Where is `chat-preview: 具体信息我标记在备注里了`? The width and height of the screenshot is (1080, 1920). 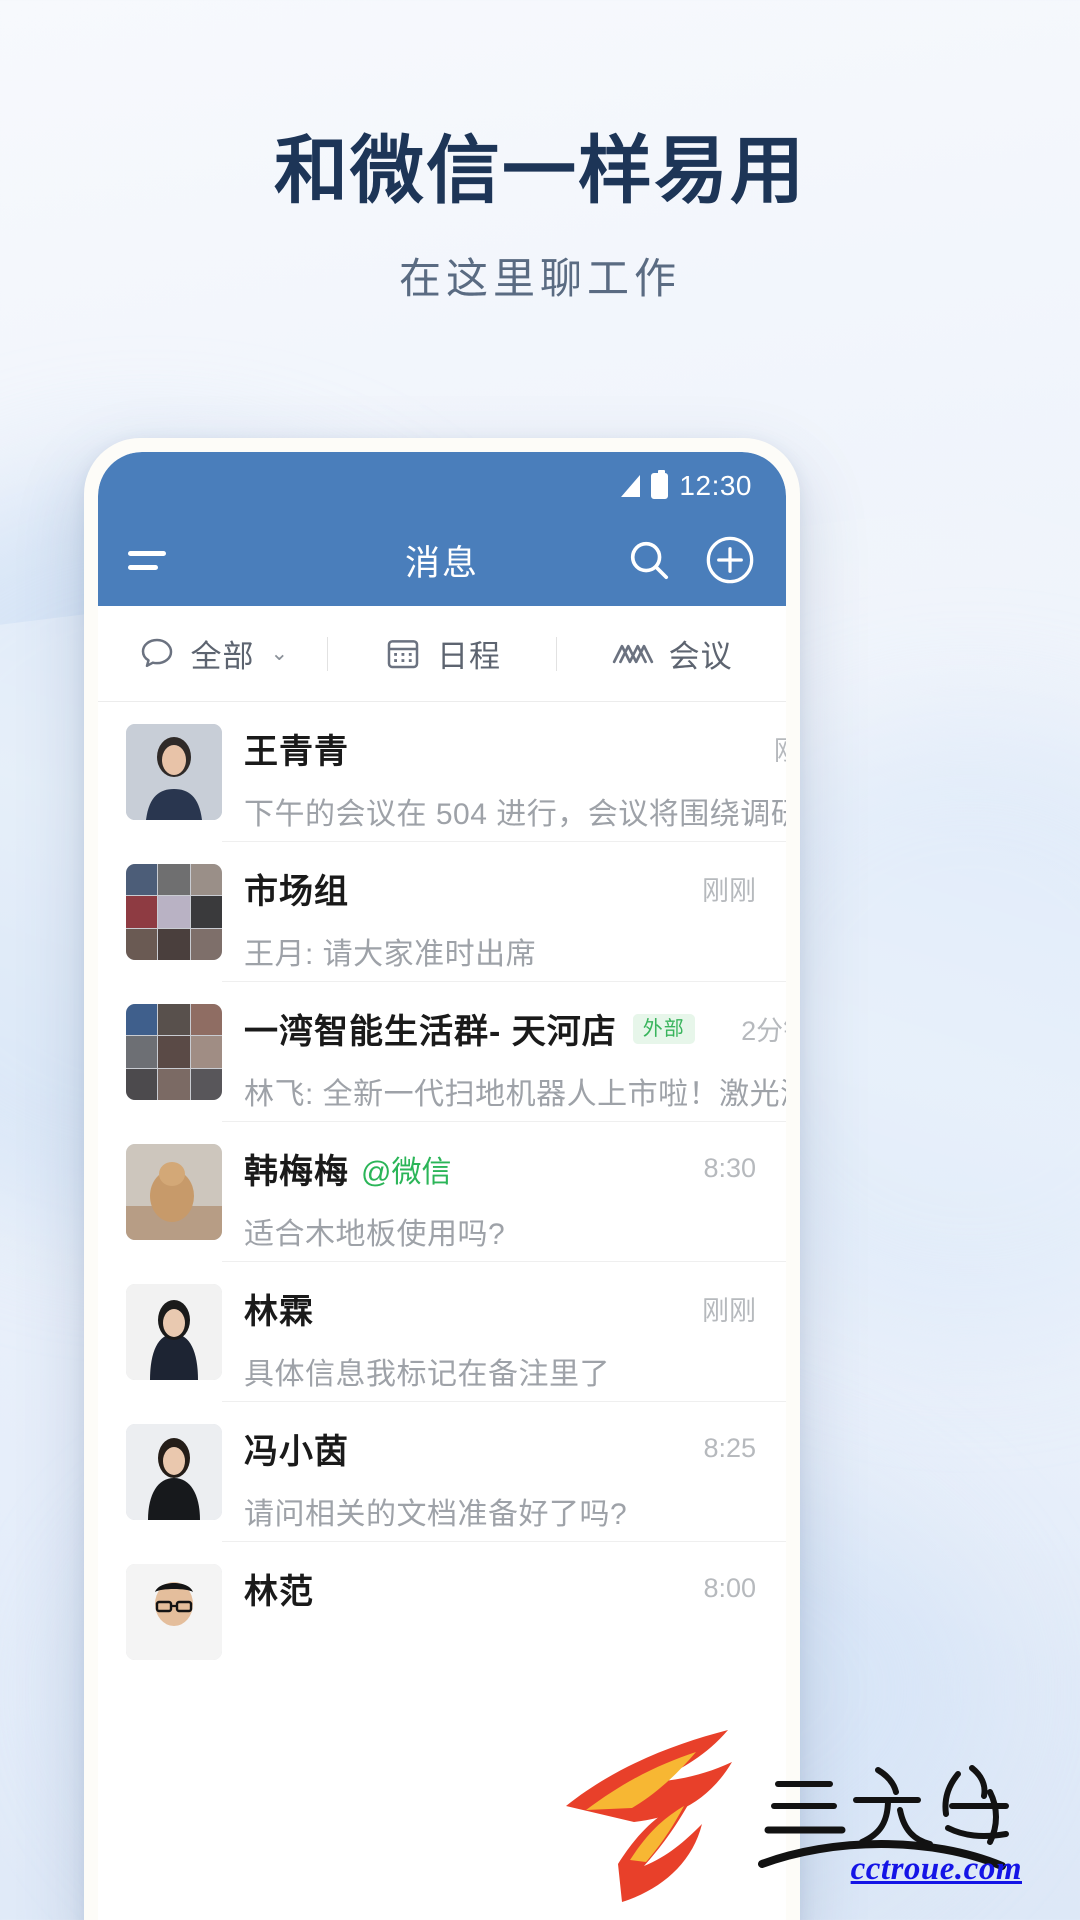
chat-preview: 具体信息我标记在备注里了 is located at coordinates (427, 1374).